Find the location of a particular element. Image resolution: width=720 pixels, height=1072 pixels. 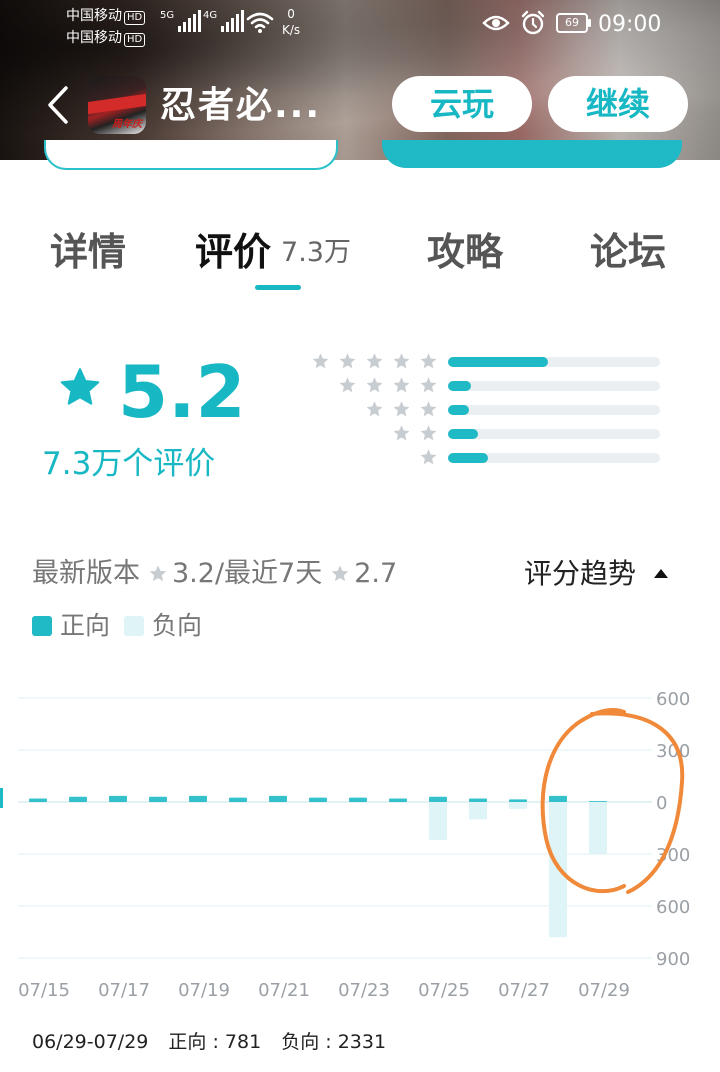

signal-5g-icon: 5G is located at coordinates (181, 21).